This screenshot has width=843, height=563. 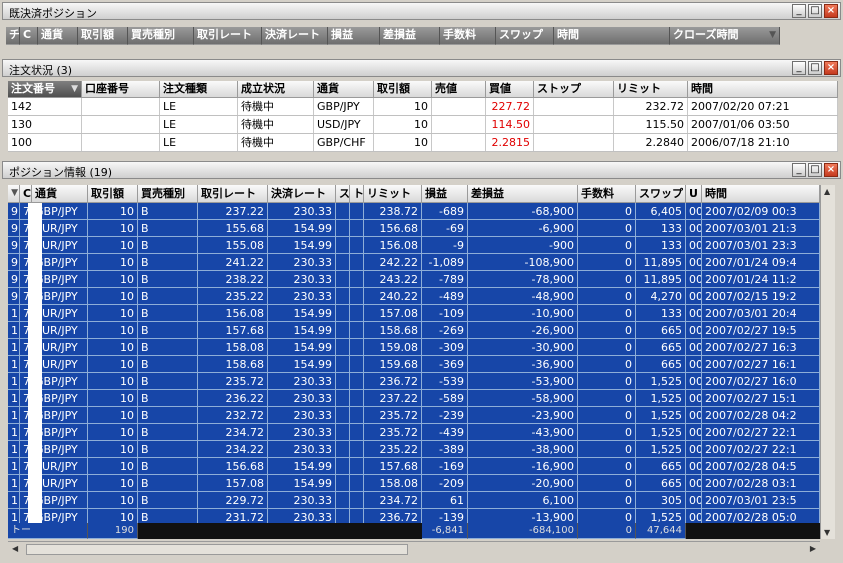 I want to click on column-header: ト, so click(x=357, y=194).